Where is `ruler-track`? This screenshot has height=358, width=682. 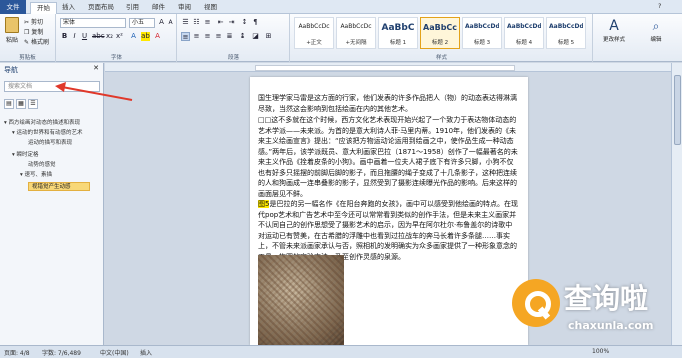
ruler-track is located at coordinates (385, 68).